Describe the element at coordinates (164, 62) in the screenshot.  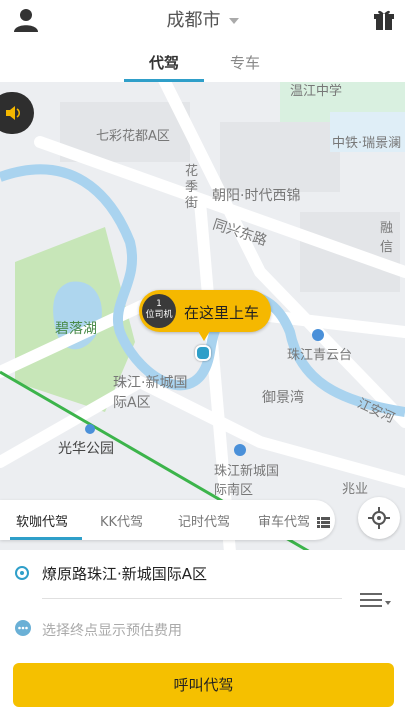
I see `tab-designated-driver: 代驾` at that location.